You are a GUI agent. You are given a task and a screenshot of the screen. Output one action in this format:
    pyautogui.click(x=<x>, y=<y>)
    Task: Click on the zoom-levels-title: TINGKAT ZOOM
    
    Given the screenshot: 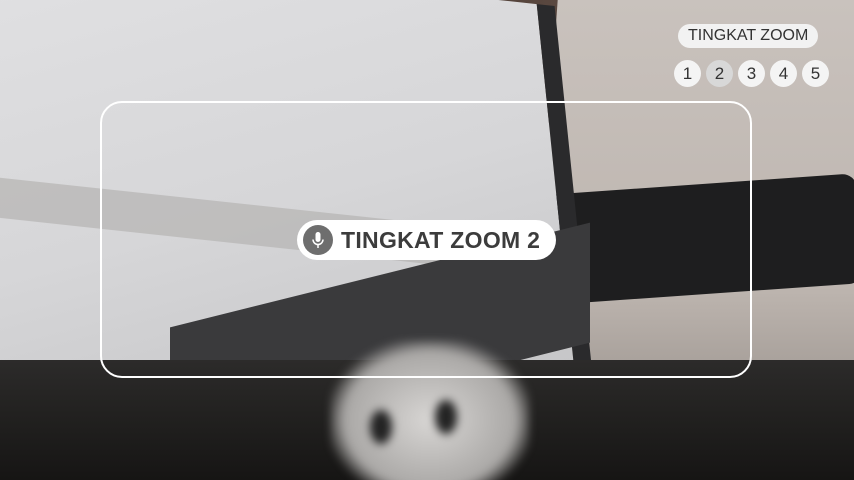 What is the action you would take?
    pyautogui.click(x=748, y=36)
    